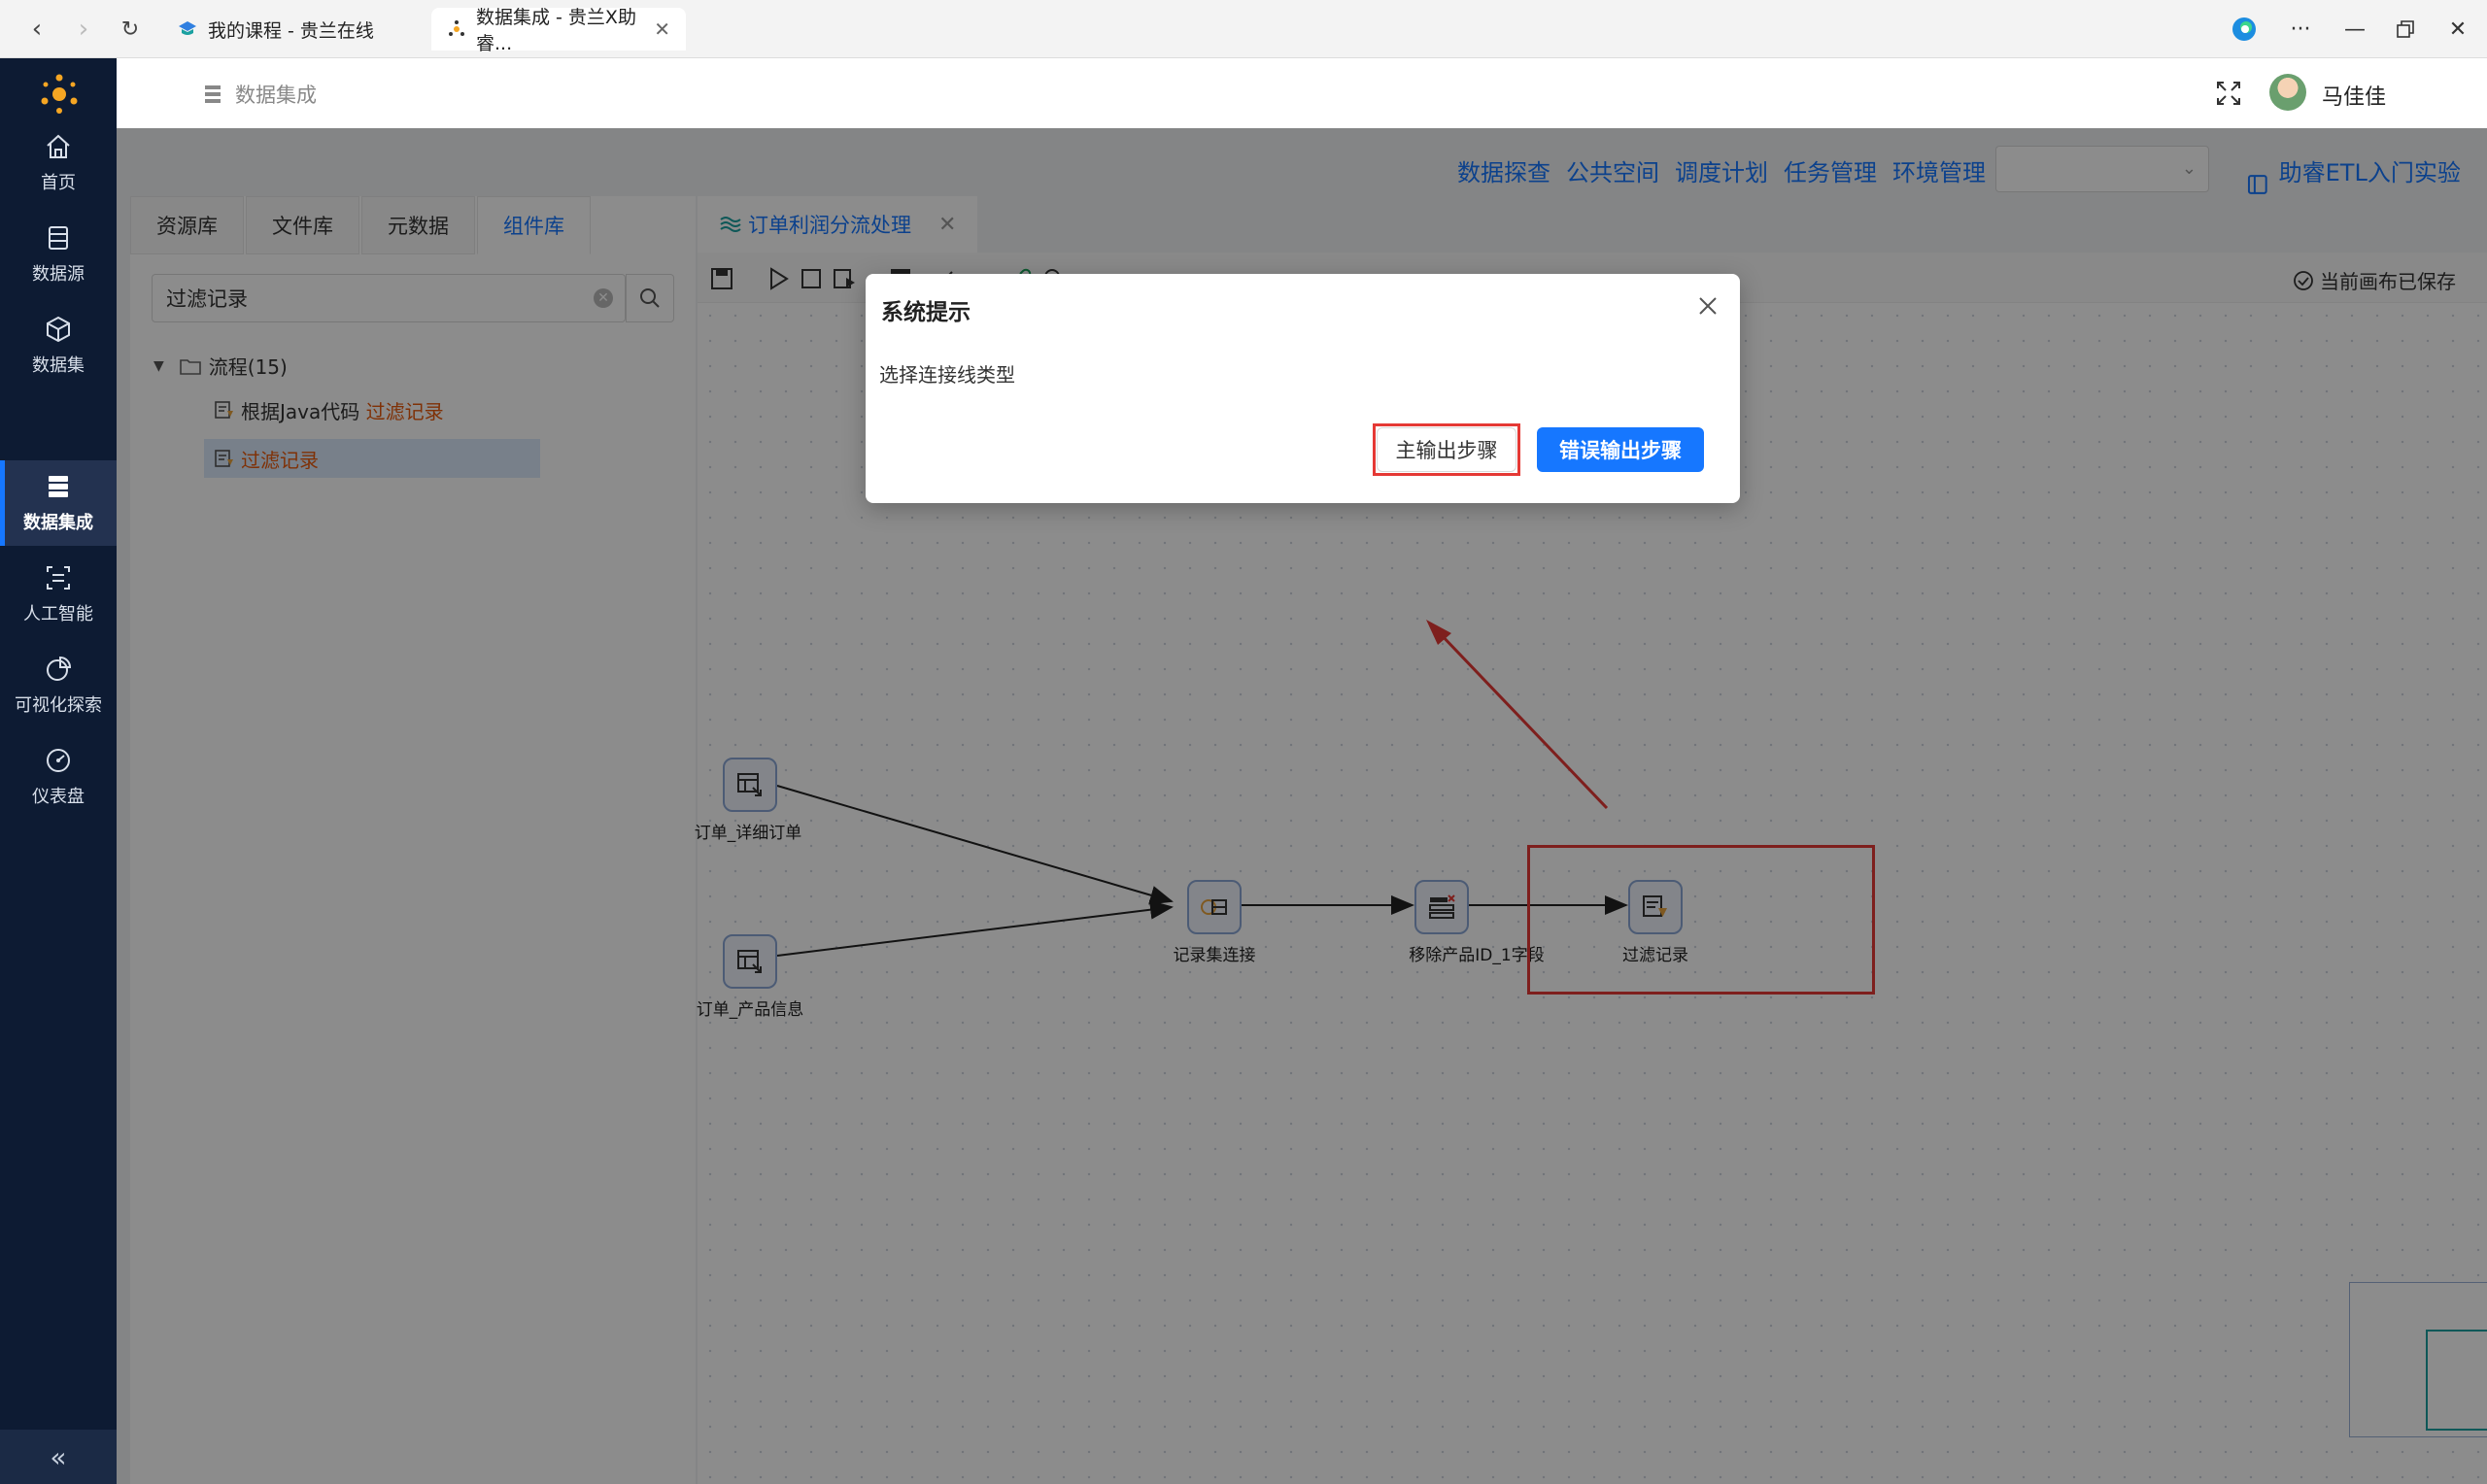  What do you see at coordinates (2405, 29) in the screenshot?
I see `restore-icon` at bounding box center [2405, 29].